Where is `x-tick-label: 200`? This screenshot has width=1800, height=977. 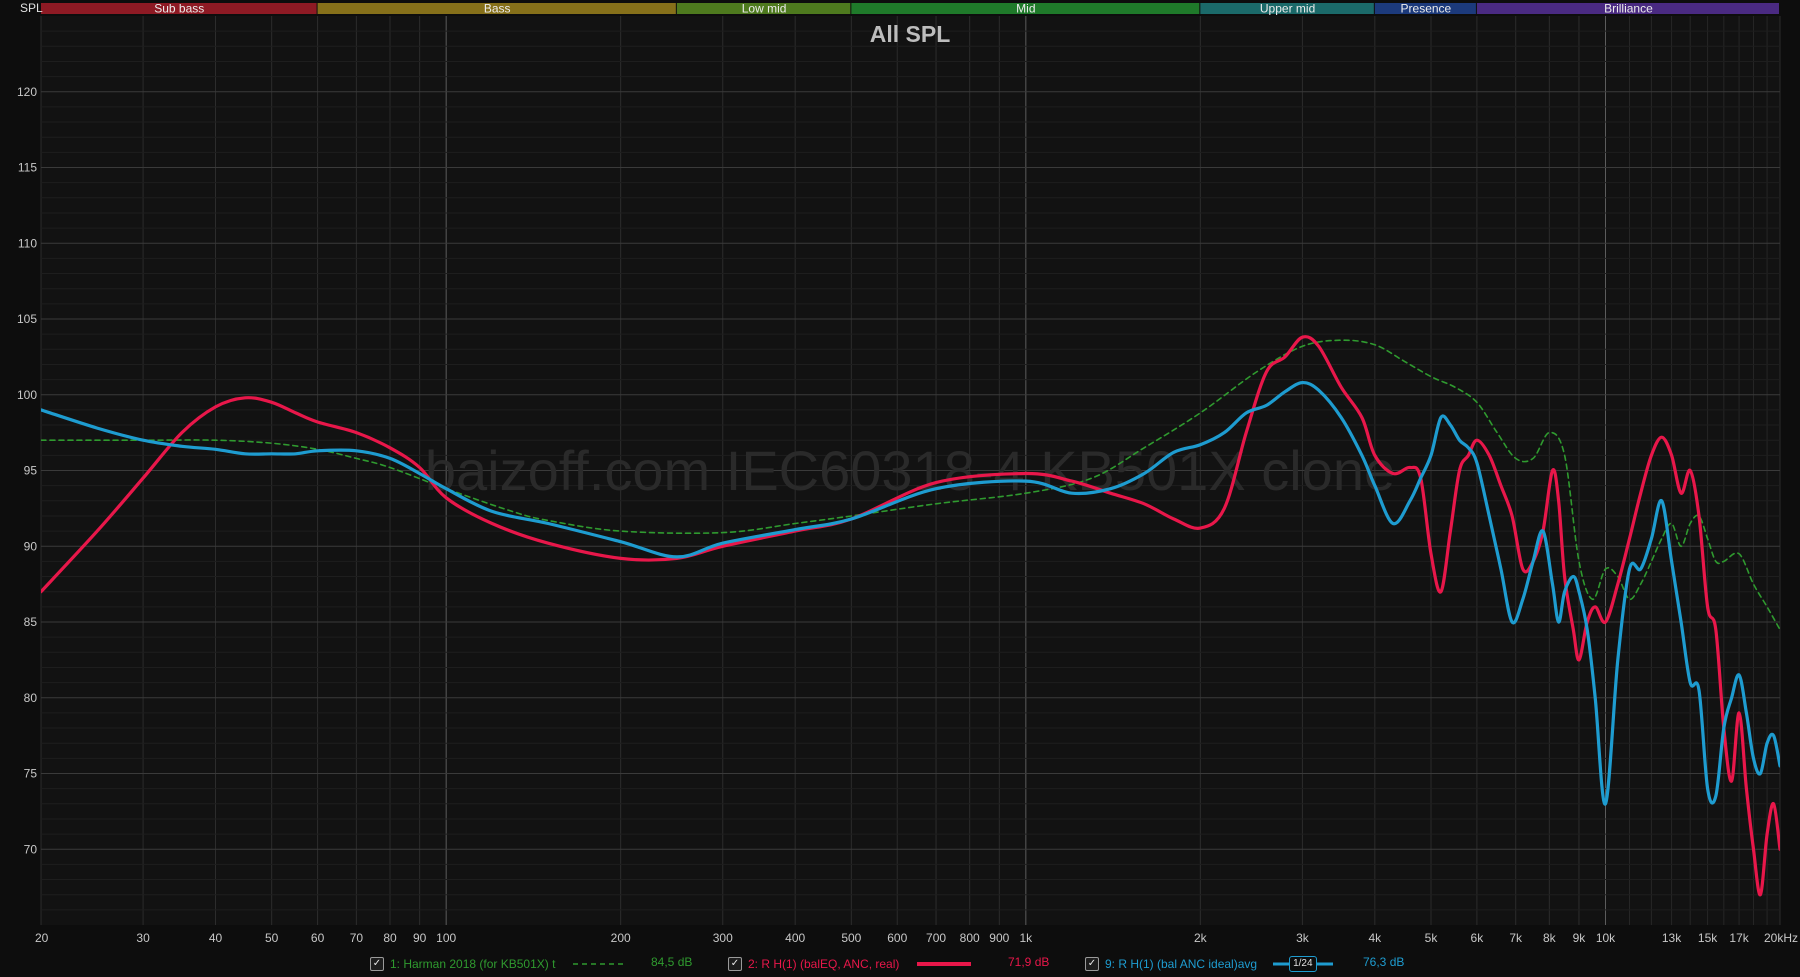
x-tick-label: 200 is located at coordinates (621, 938).